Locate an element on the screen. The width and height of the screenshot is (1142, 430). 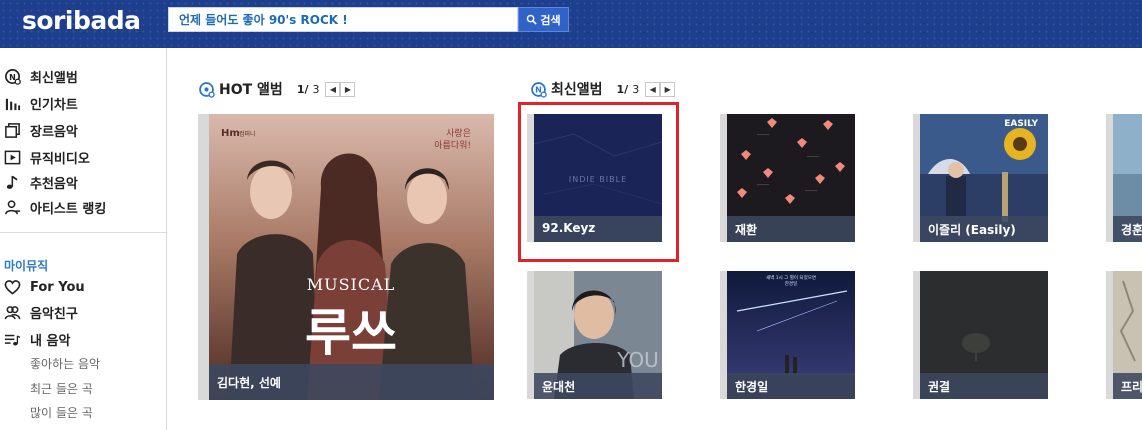
my-music-title: 마이뮤직 is located at coordinates (26, 265).